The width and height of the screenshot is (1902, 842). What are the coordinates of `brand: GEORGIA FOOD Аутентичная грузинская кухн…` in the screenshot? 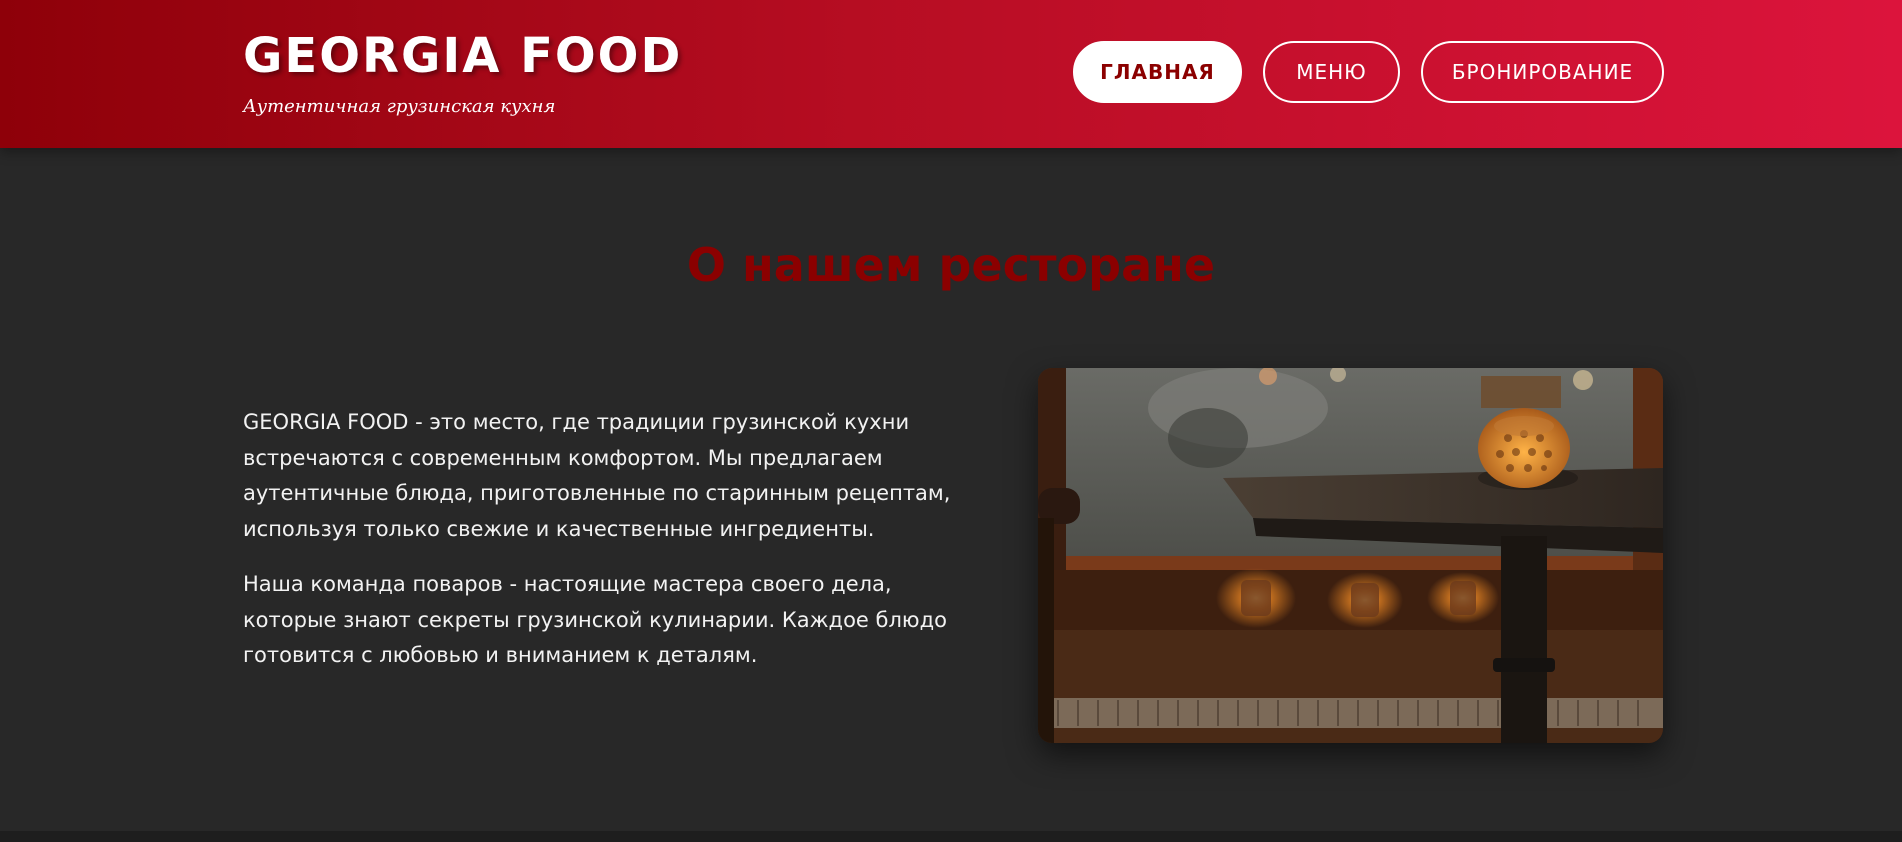 It's located at (462, 72).